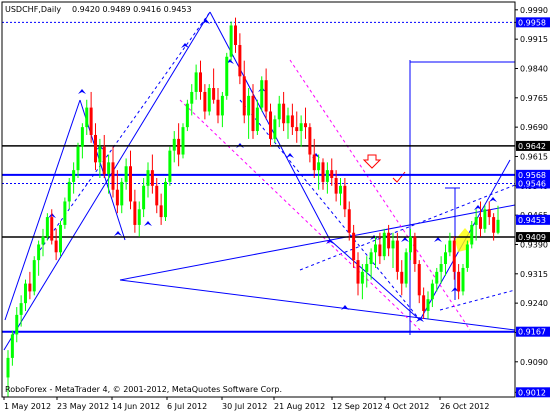 This screenshot has width=550, height=413. What do you see at coordinates (532, 183) in the screenshot?
I see `price-label-text-3: 0.9546` at bounding box center [532, 183].